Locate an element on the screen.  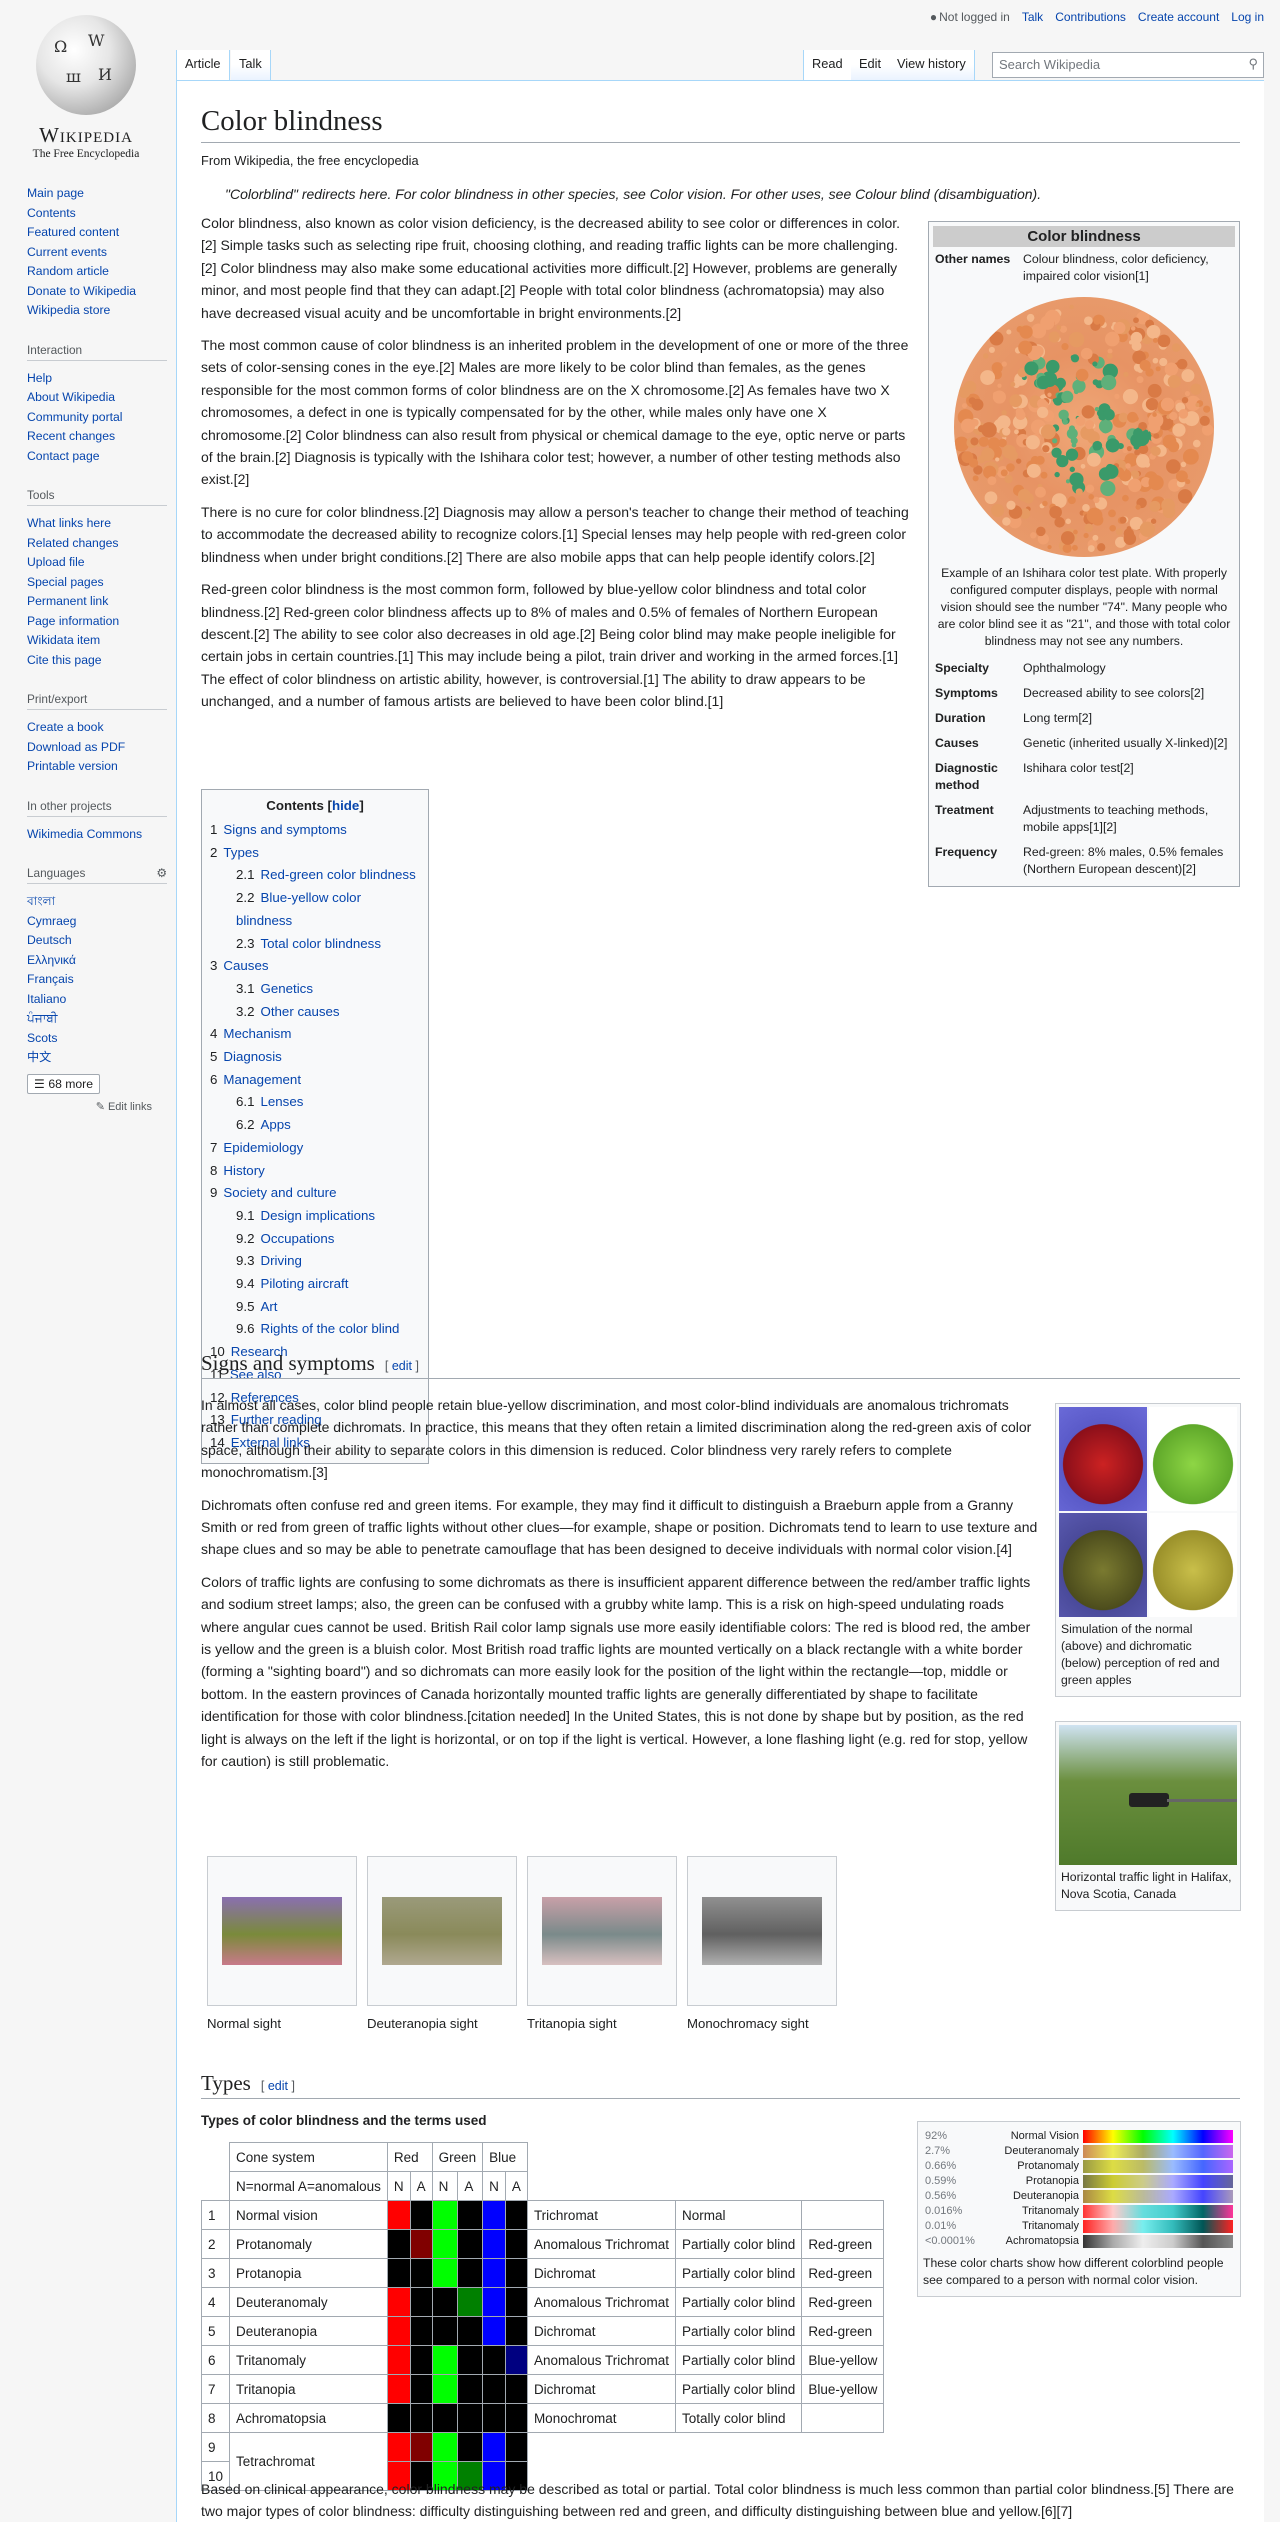
toc-link: Occupations is located at coordinates (298, 1238).